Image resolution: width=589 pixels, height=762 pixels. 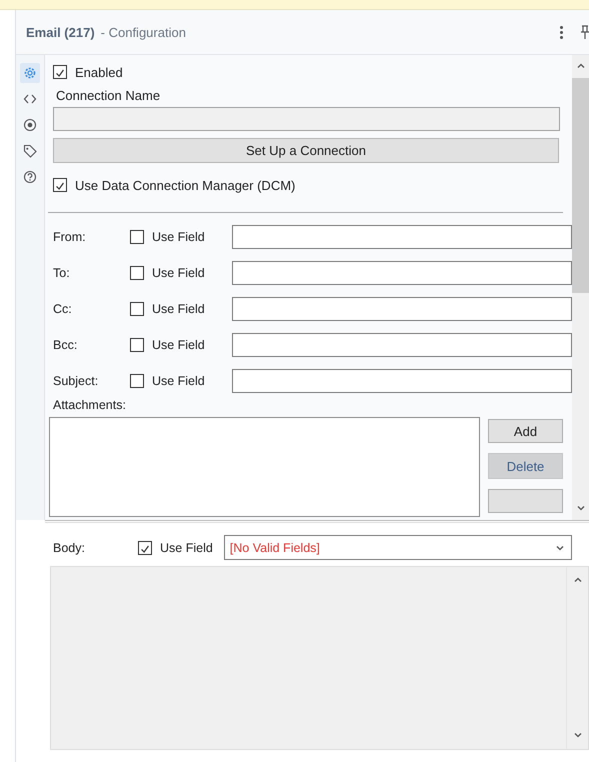 What do you see at coordinates (185, 185) in the screenshot?
I see `checkbox-label: Use Data Connection Manager (DCM)` at bounding box center [185, 185].